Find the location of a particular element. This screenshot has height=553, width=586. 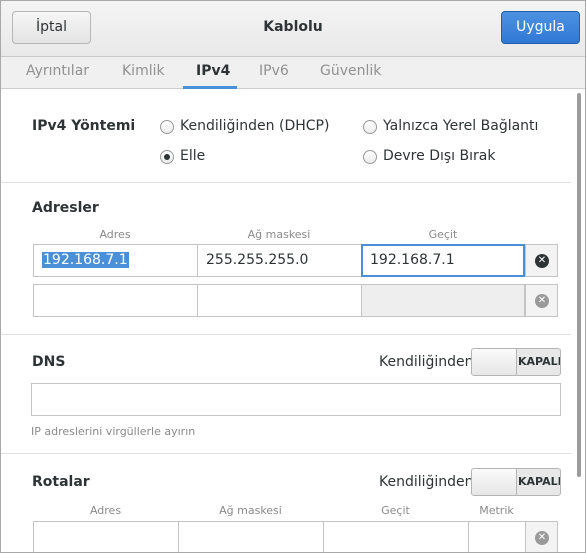

tab-bar: Ayrıntılar Kimlik IPv4 IPv6 Güvenlik is located at coordinates (293, 73).